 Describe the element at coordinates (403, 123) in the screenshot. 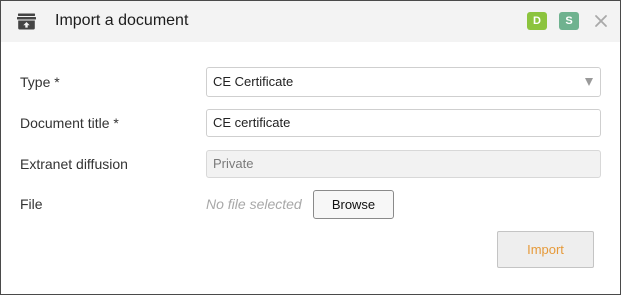

I see `document-title-input: CE certificate` at that location.